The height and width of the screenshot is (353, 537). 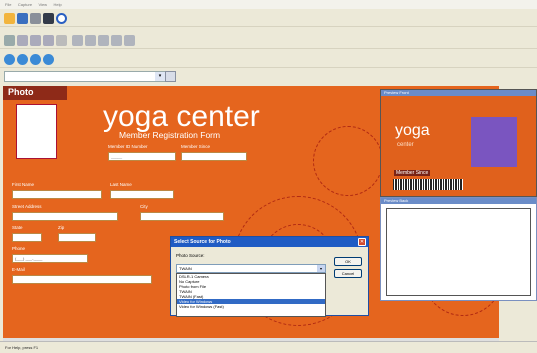 What do you see at coordinates (22, 18) in the screenshot?
I see `save-icon` at bounding box center [22, 18].